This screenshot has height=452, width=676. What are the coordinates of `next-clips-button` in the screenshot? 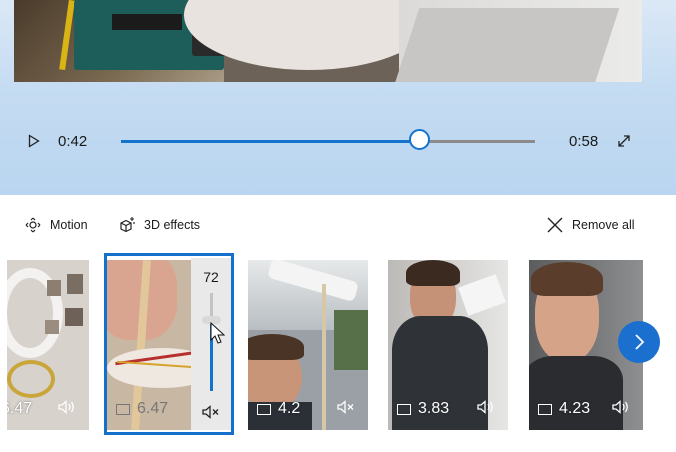 It's located at (639, 342).